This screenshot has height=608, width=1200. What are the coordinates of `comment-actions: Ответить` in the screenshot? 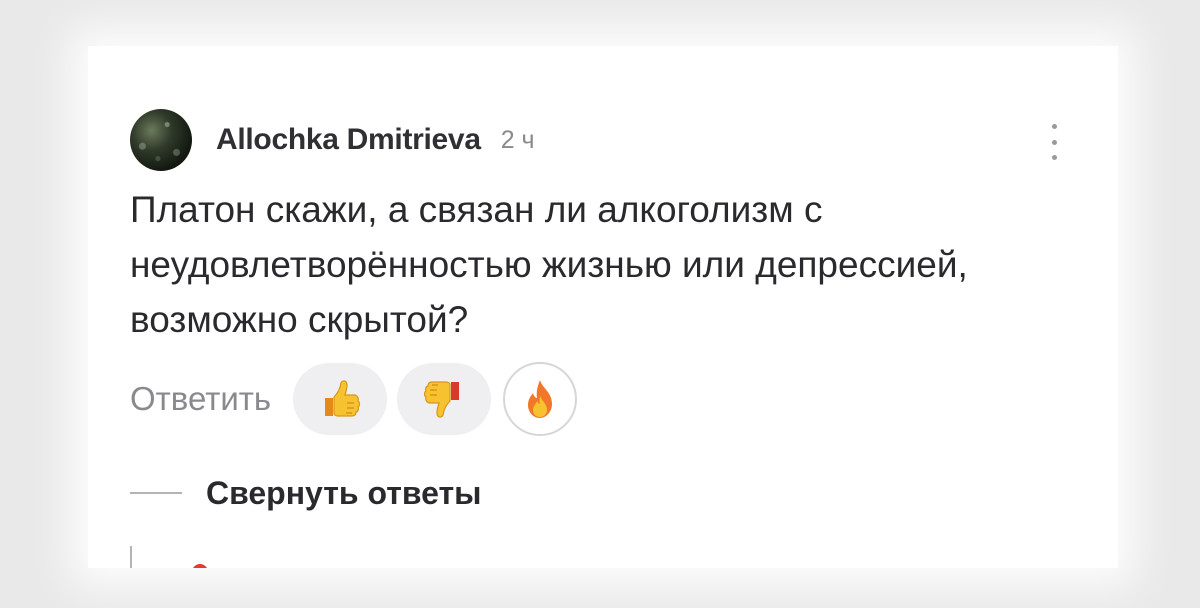 It's located at (358, 399).